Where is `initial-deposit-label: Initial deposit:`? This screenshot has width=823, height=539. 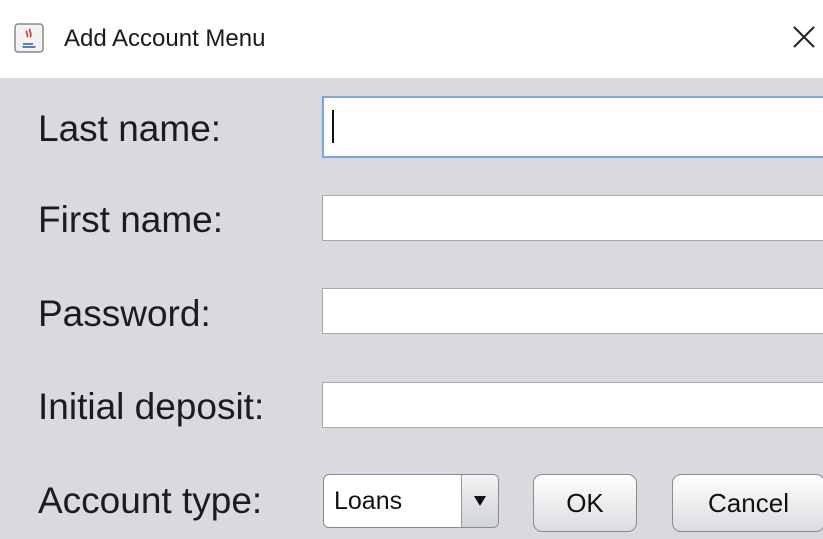 initial-deposit-label: Initial deposit: is located at coordinates (151, 406).